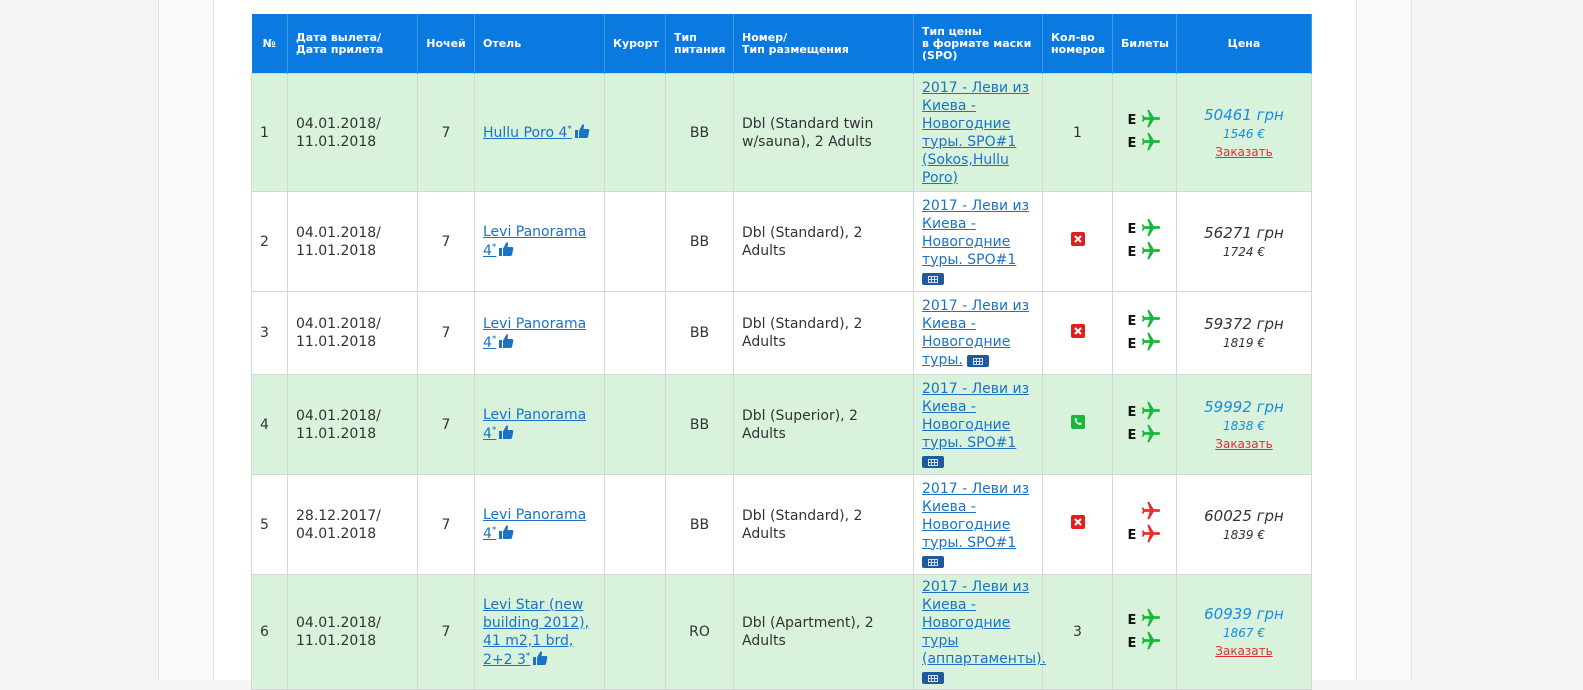  Describe the element at coordinates (965, 159) in the screenshot. I see `spo-line: (Sokos,Hullu` at that location.